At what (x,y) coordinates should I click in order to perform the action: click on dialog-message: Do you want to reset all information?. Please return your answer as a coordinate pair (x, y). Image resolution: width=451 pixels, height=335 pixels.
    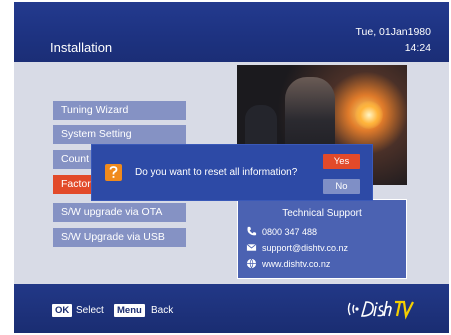
    Looking at the image, I should click on (216, 172).